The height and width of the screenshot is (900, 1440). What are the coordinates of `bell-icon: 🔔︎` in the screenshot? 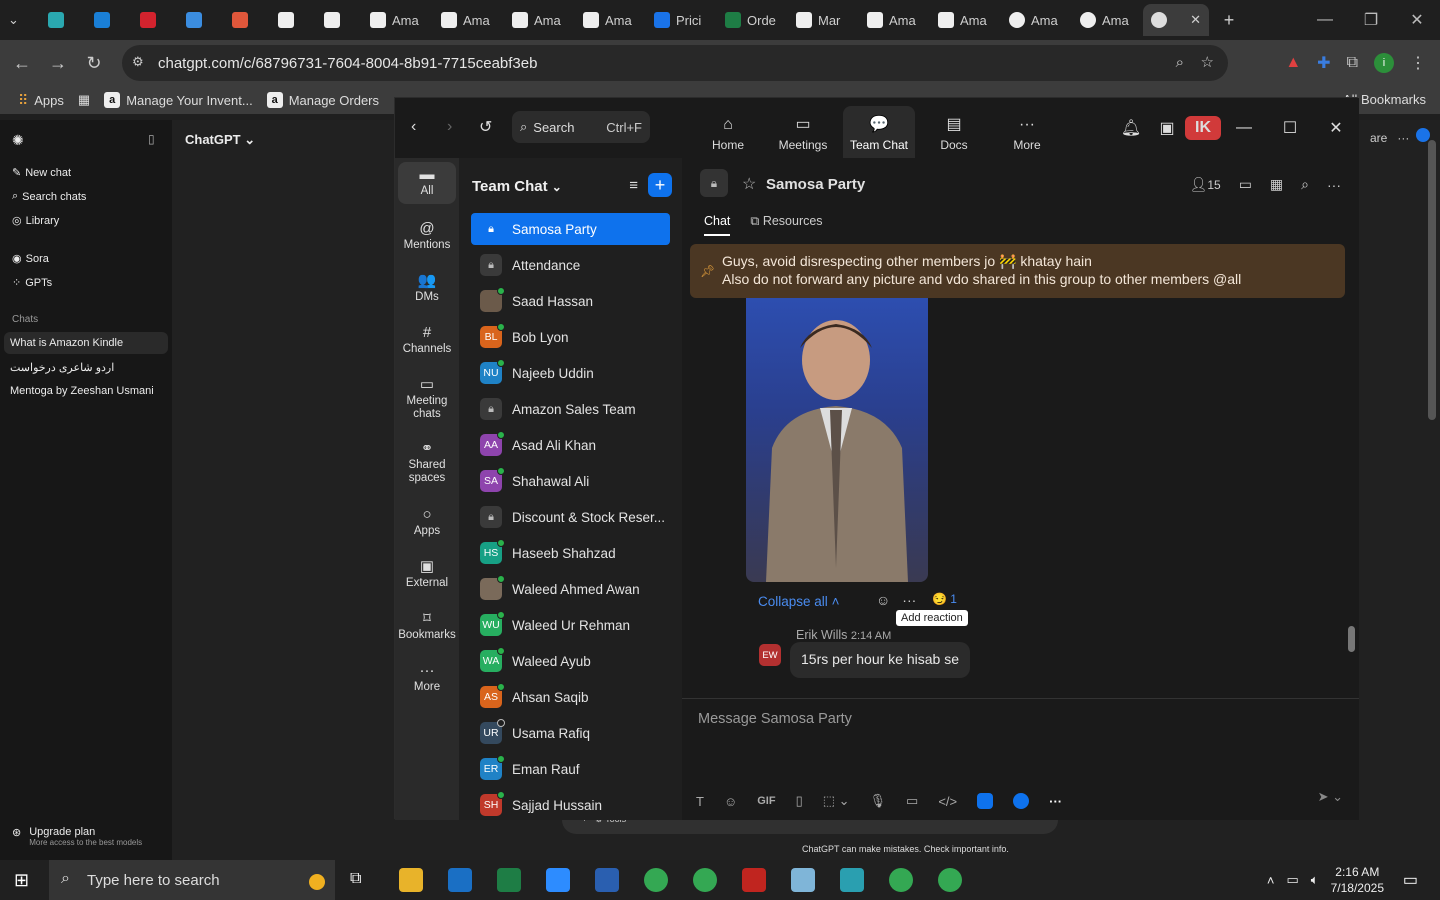 It's located at (1131, 128).